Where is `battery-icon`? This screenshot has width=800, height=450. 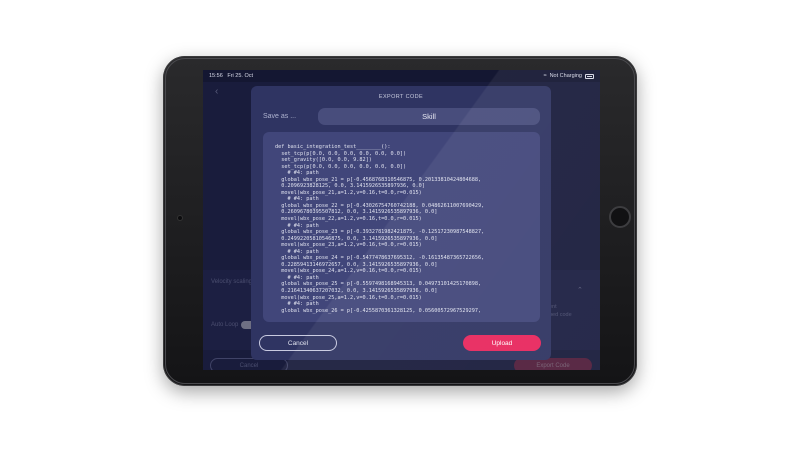
battery-icon is located at coordinates (589, 76).